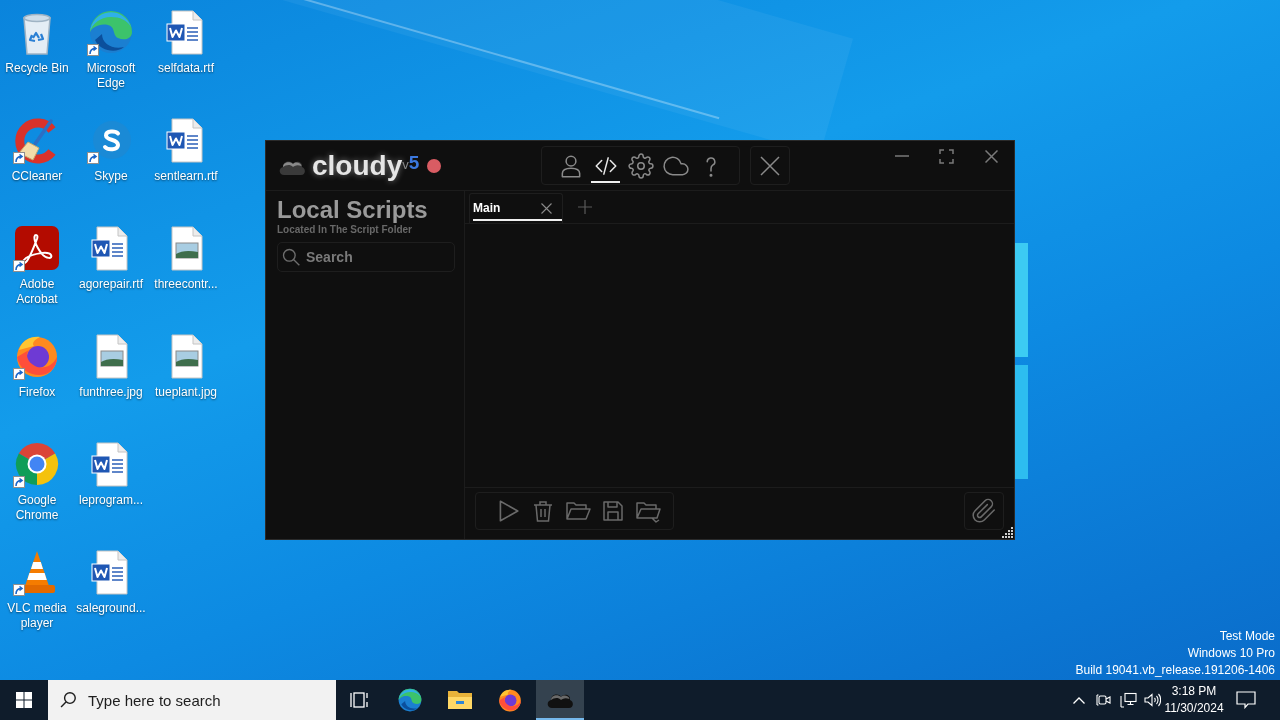 This screenshot has width=1280, height=720. What do you see at coordinates (345, 230) in the screenshot?
I see `sidebar-subtitle: Located In The Script Folder` at bounding box center [345, 230].